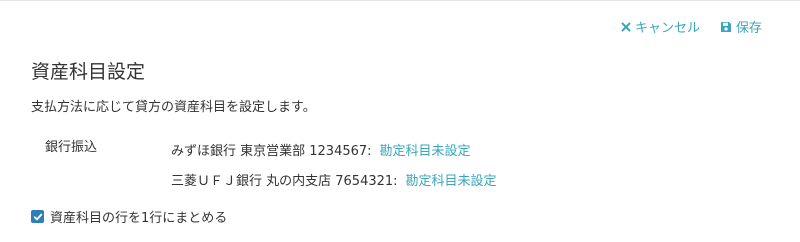 This screenshot has height=242, width=800. What do you see at coordinates (667, 28) in the screenshot?
I see `cancel-label: キャンセル` at bounding box center [667, 28].